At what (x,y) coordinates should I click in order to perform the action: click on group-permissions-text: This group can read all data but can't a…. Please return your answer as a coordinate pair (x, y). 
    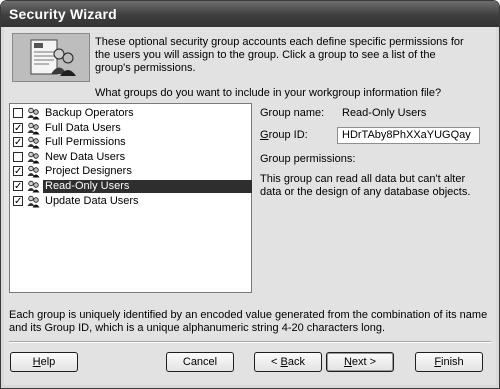
    Looking at the image, I should click on (365, 185).